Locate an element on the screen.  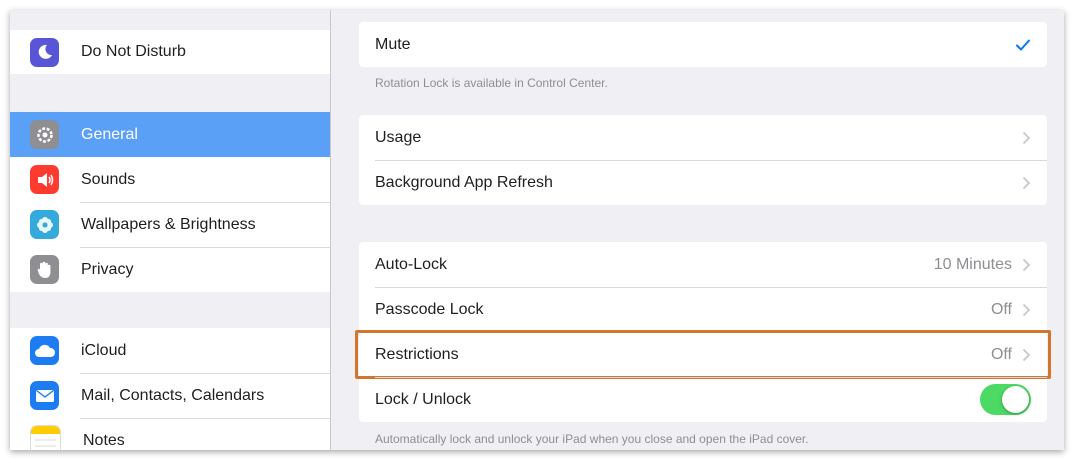
sidebar-item-label: Notes is located at coordinates (104, 440).